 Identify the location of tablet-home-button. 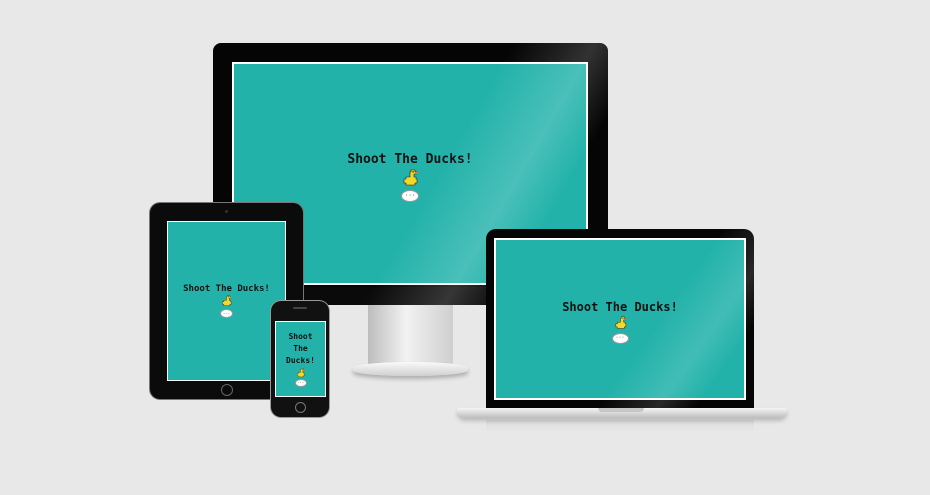
(227, 390).